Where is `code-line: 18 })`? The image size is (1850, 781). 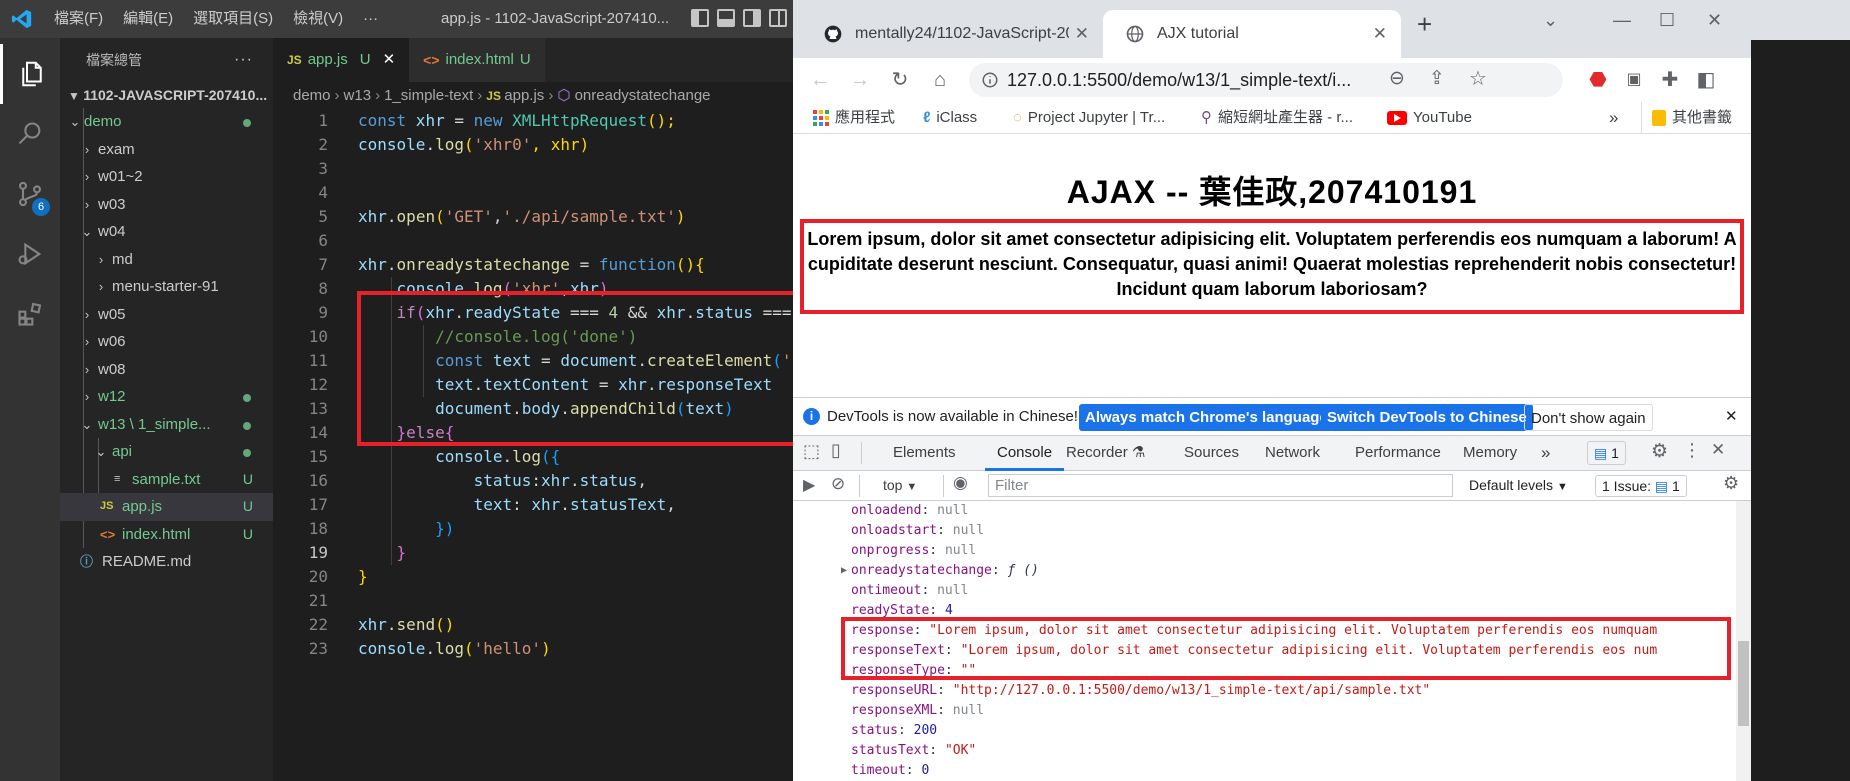 code-line: 18 }) is located at coordinates (533, 529).